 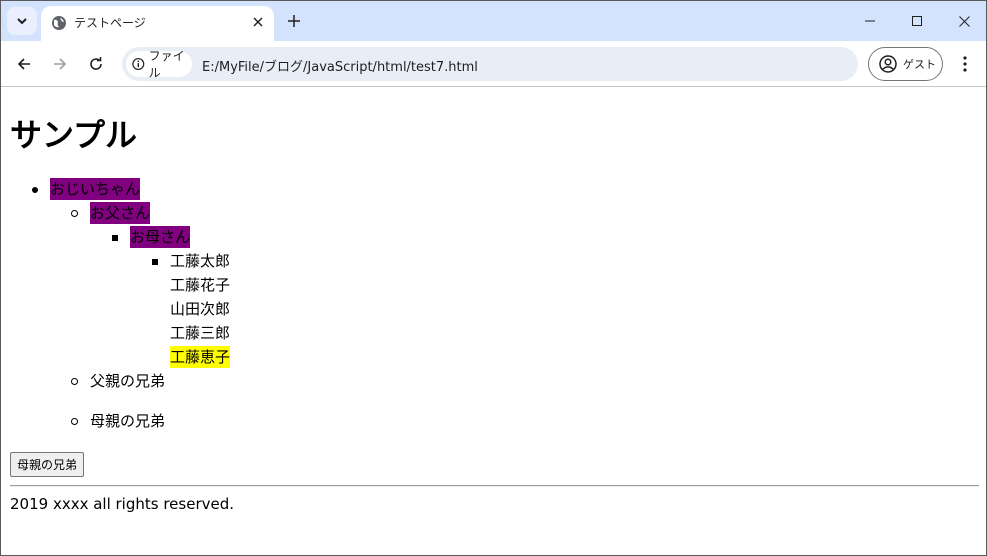 I want to click on tab-title: テストページ, so click(x=110, y=23).